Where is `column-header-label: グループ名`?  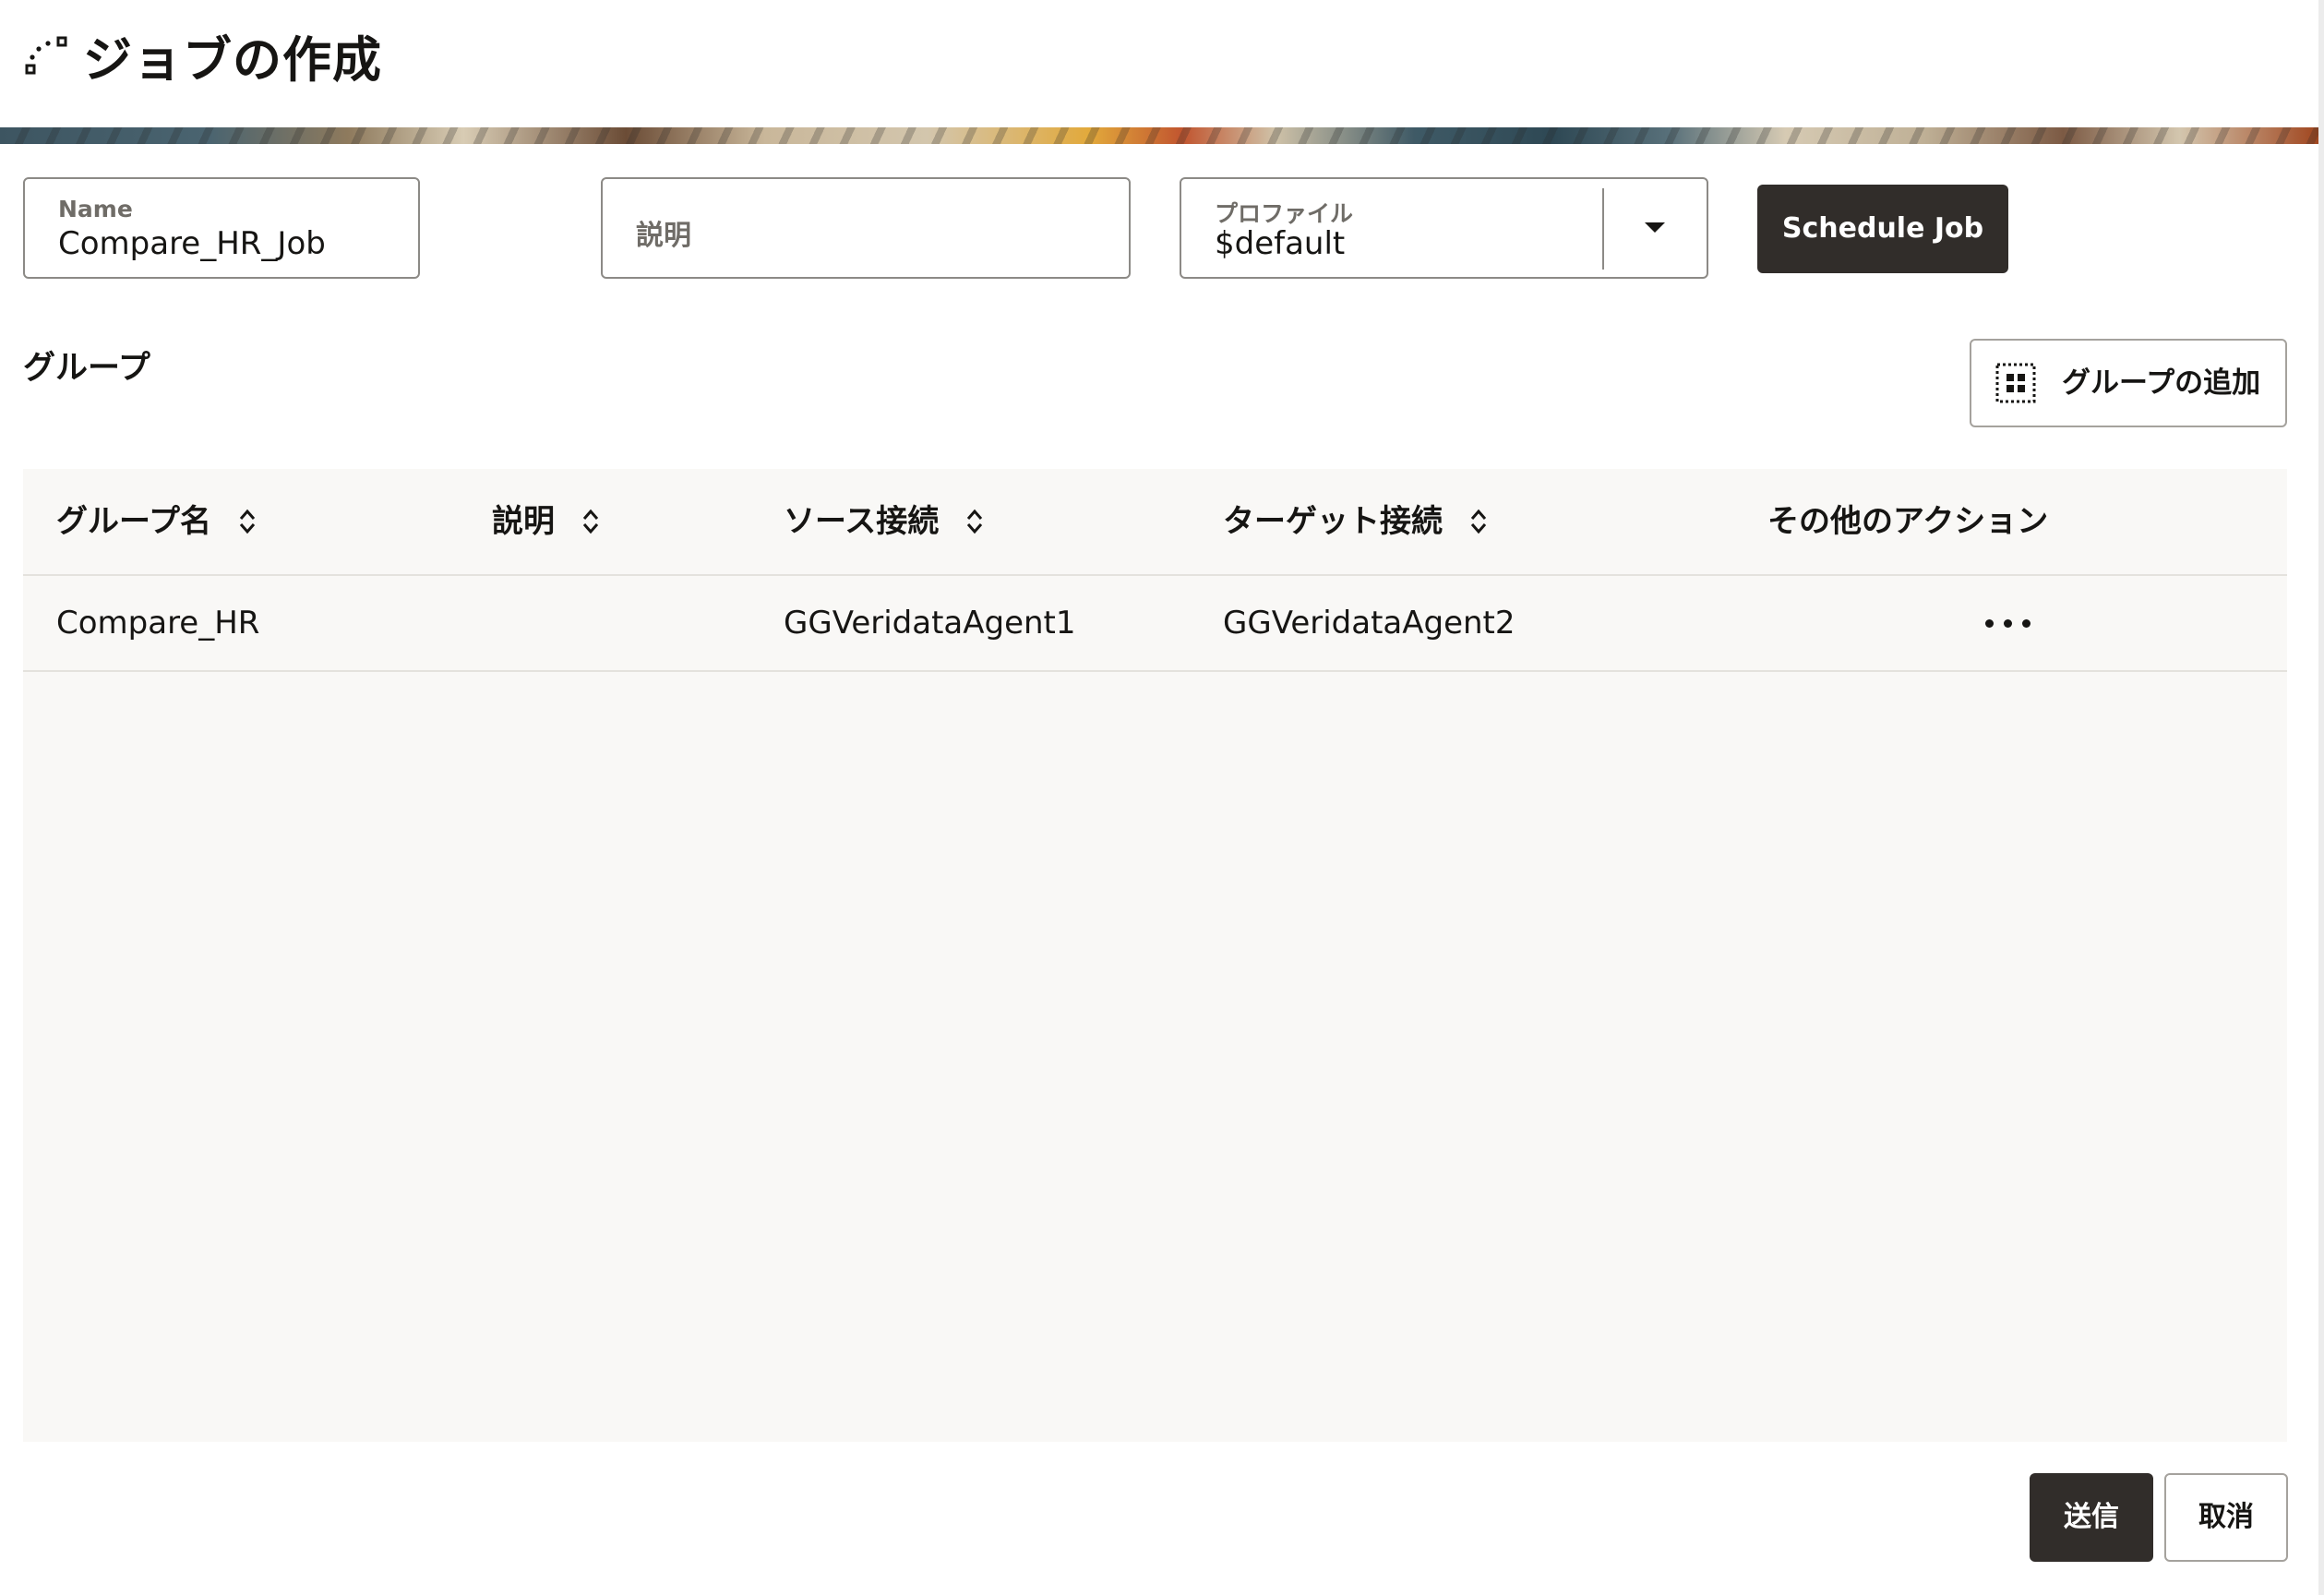
column-header-label: グループ名 is located at coordinates (133, 521).